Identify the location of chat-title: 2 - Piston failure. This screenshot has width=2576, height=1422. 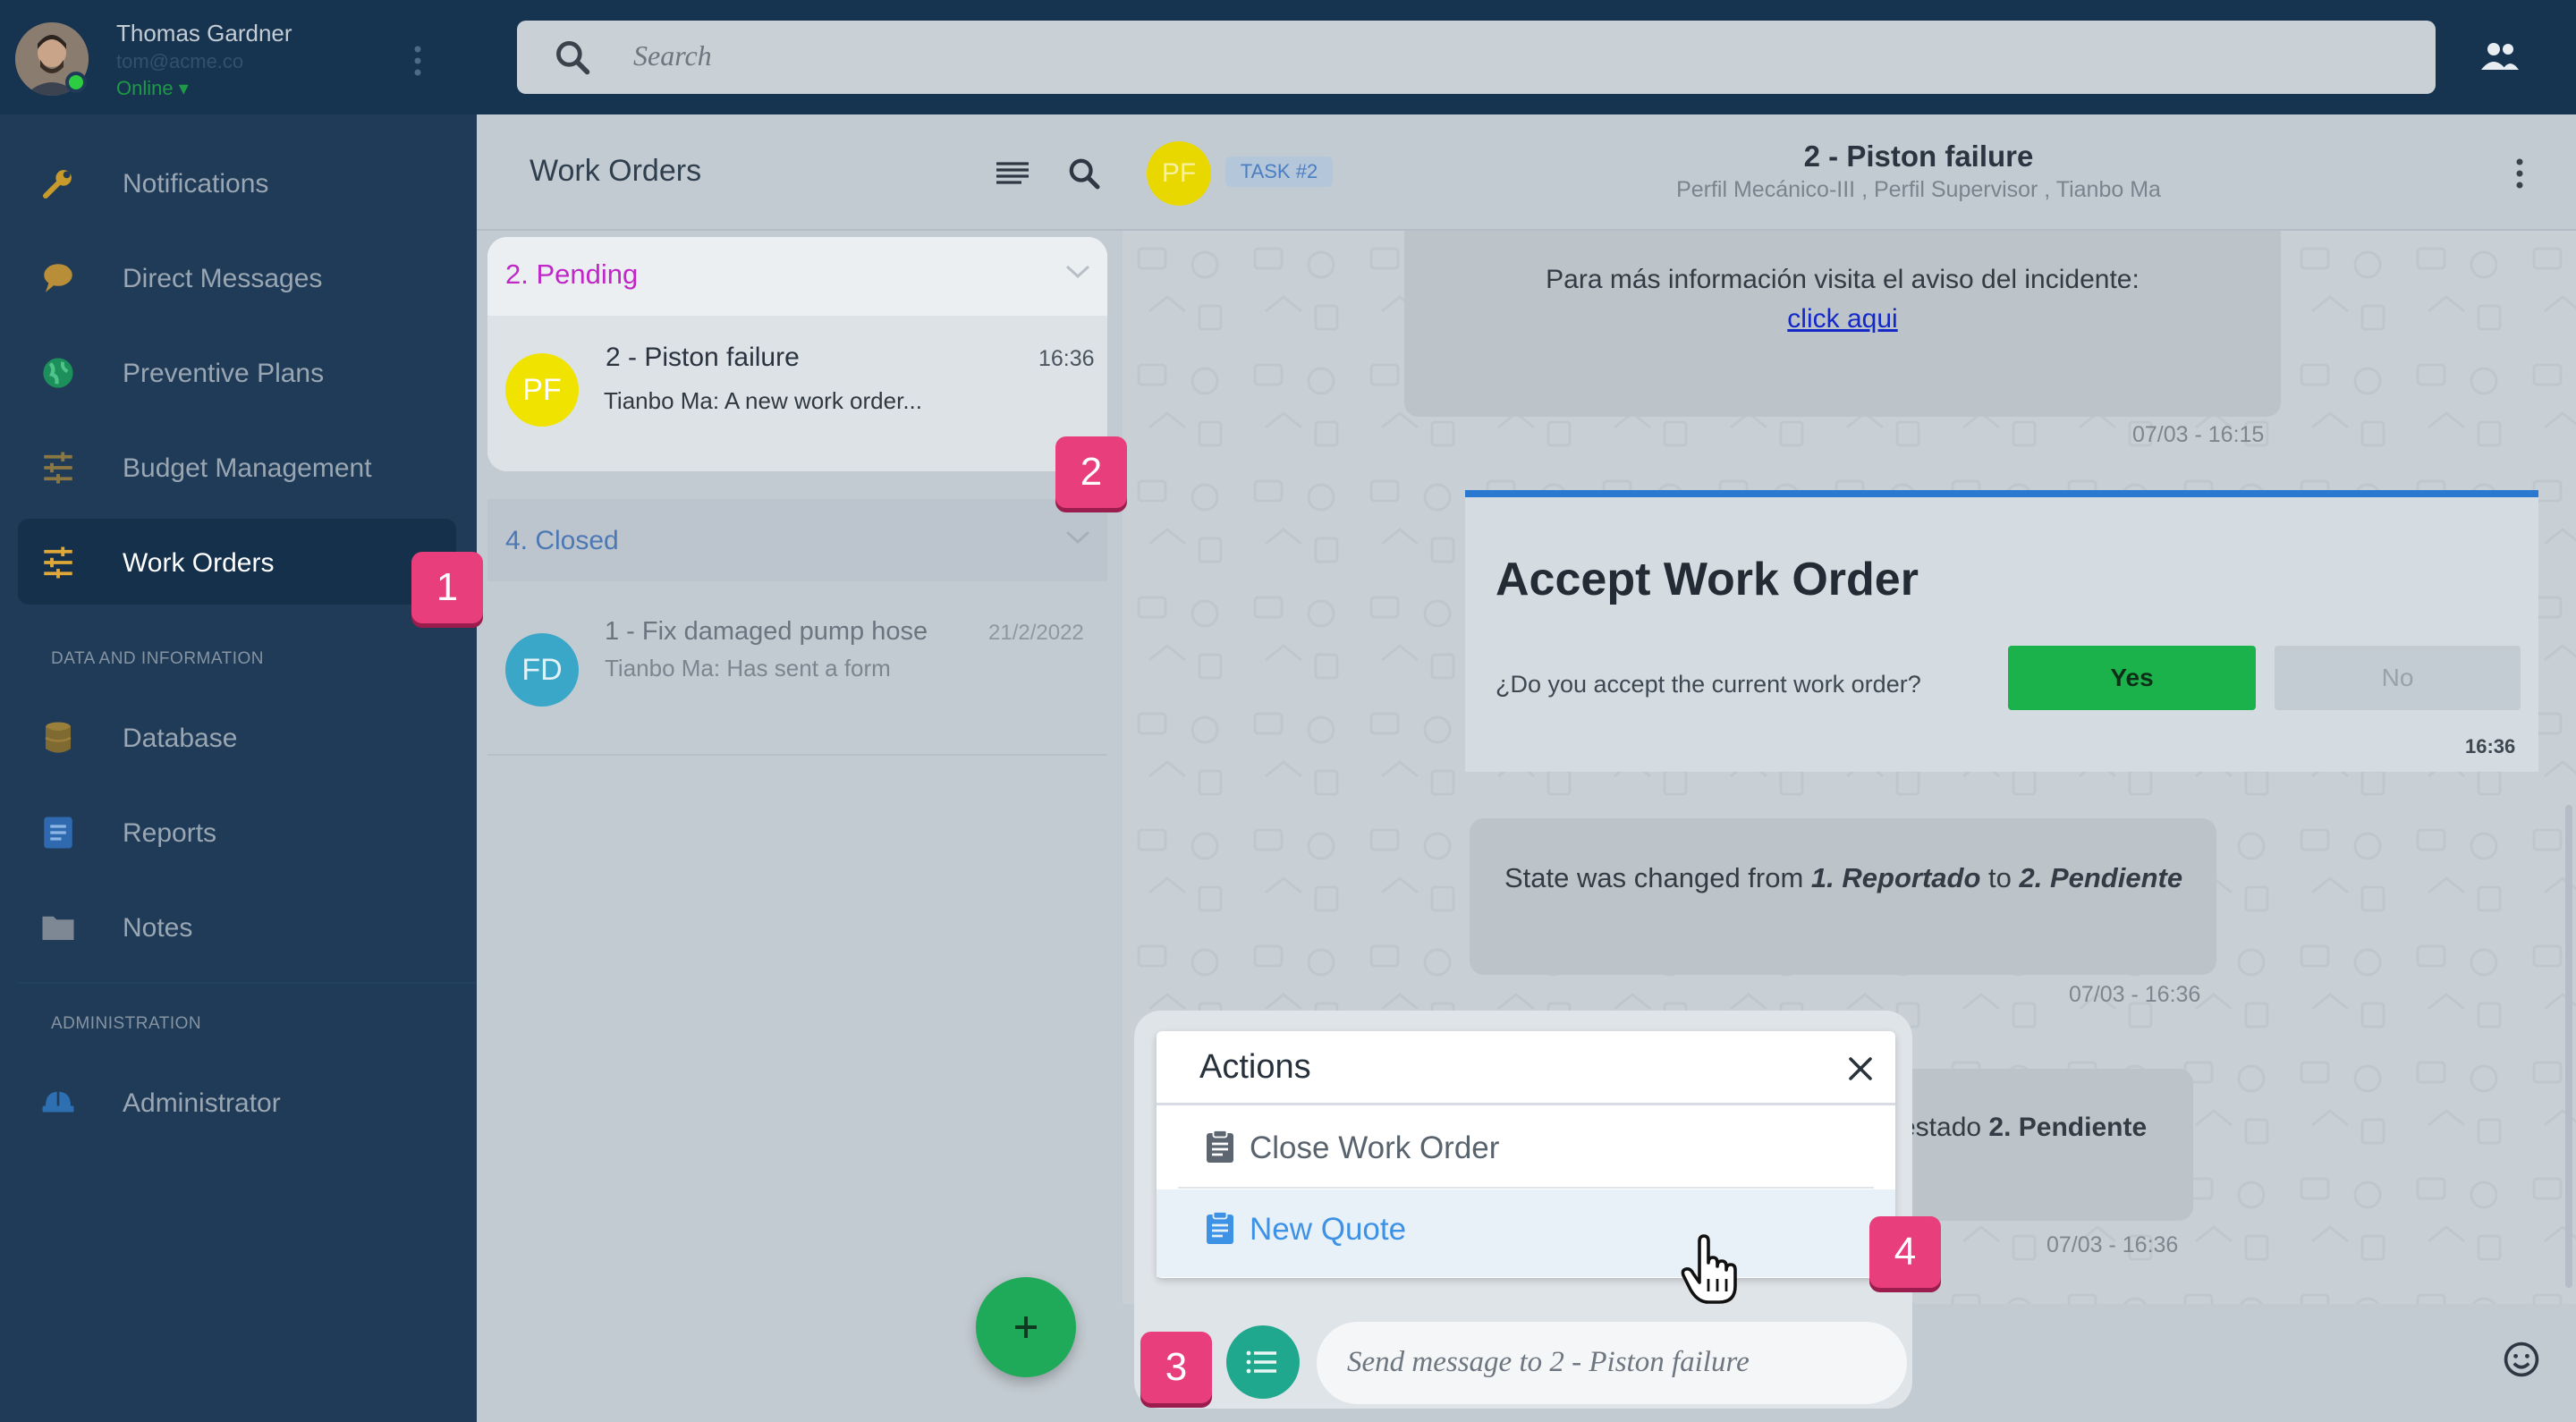
(1918, 156).